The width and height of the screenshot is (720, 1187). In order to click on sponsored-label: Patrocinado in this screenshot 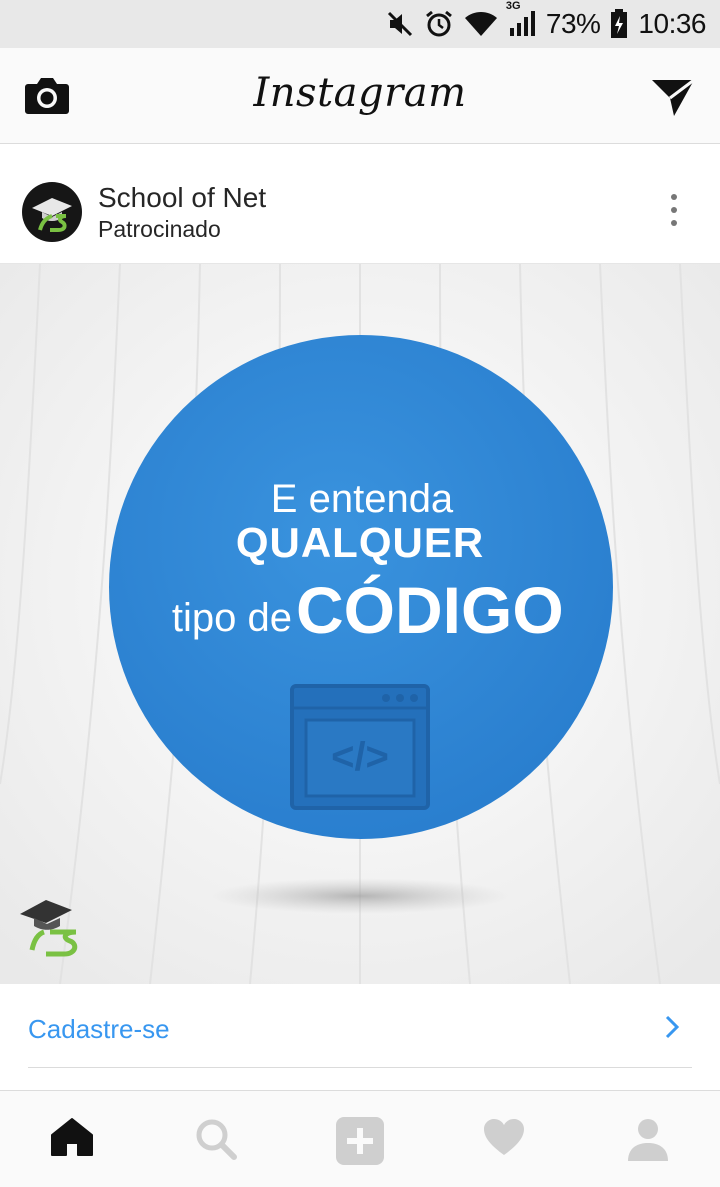, I will do `click(159, 229)`.